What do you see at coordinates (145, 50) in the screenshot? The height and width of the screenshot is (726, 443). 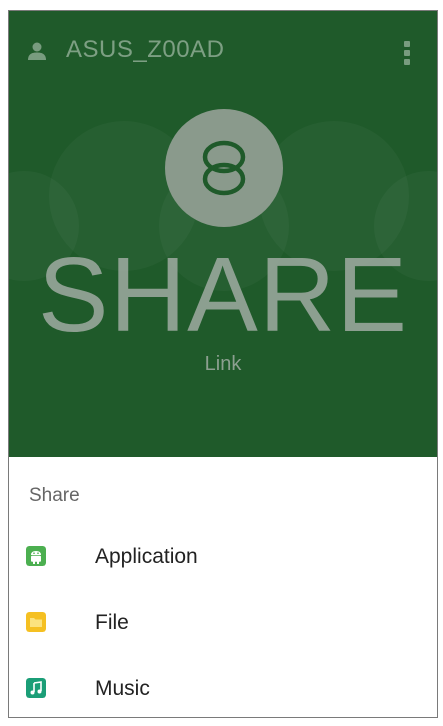 I see `device-name: ASUS_Z00AD` at bounding box center [145, 50].